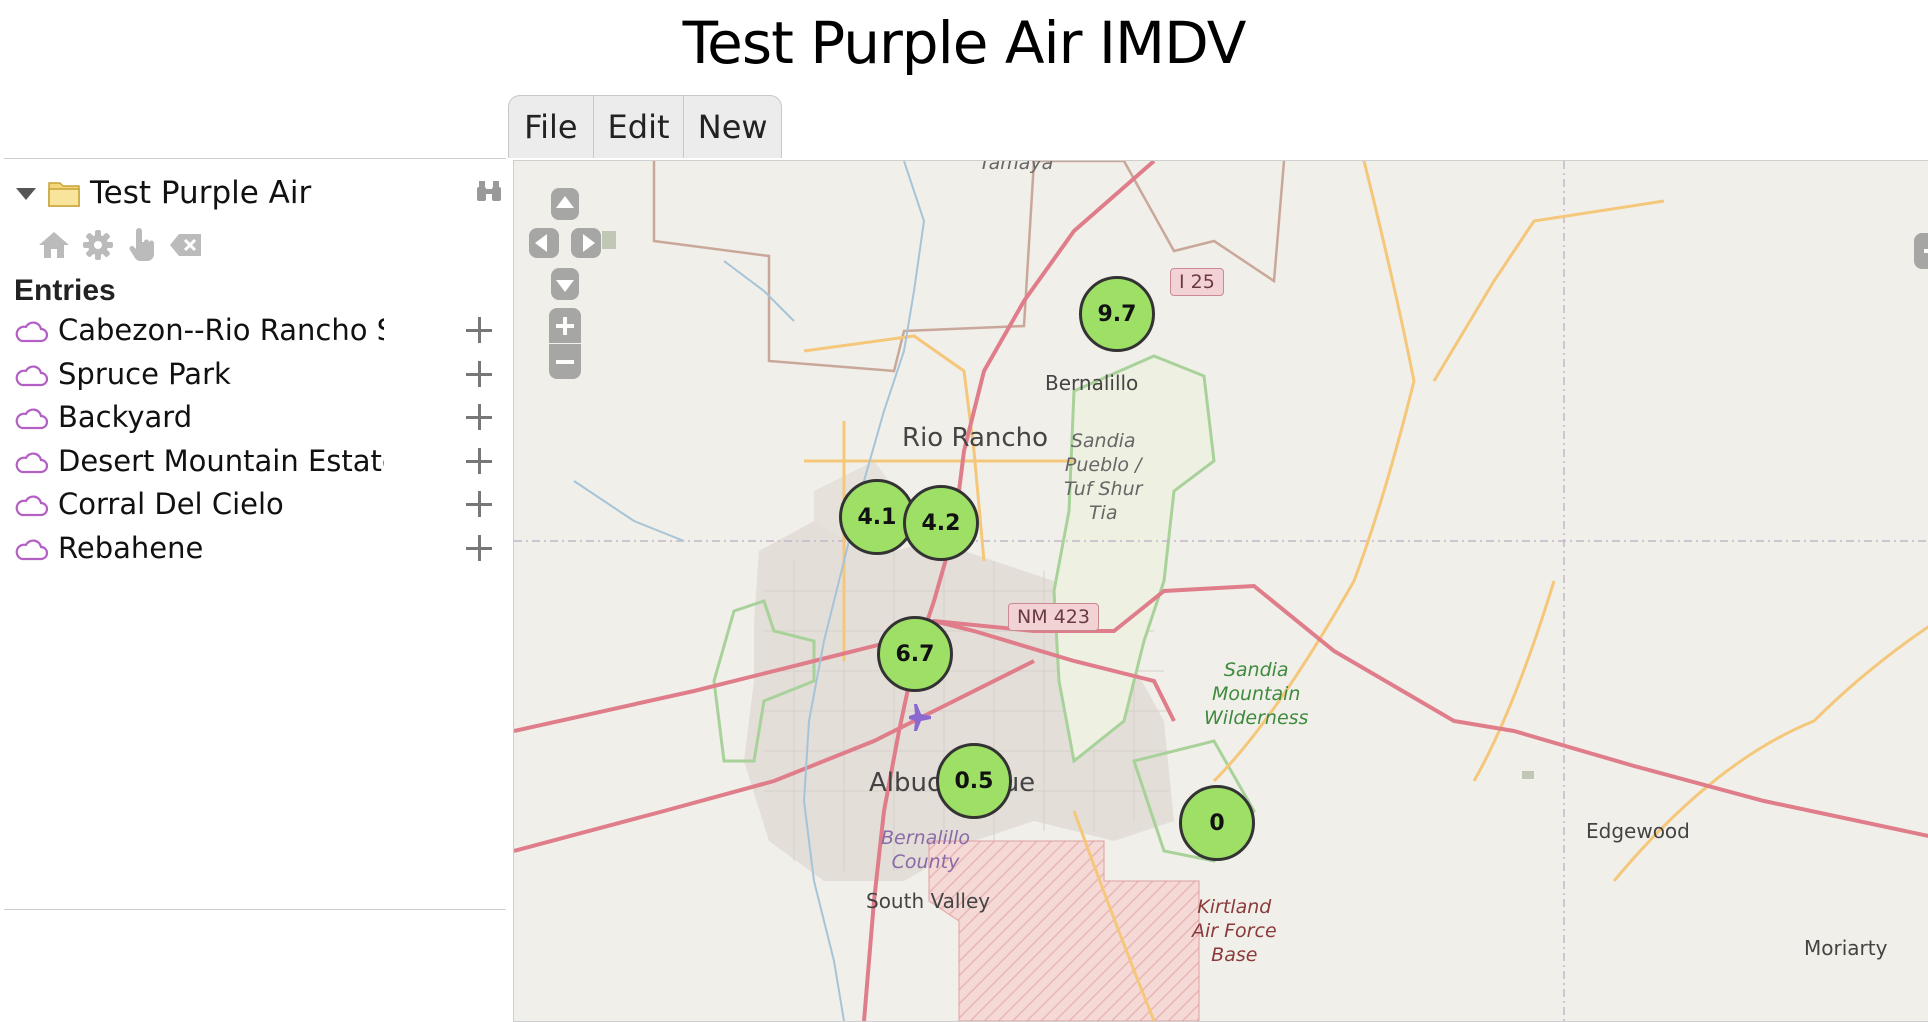 The width and height of the screenshot is (1928, 1022). What do you see at coordinates (1846, 948) in the screenshot?
I see `place-label-moriarty: Moriarty` at bounding box center [1846, 948].